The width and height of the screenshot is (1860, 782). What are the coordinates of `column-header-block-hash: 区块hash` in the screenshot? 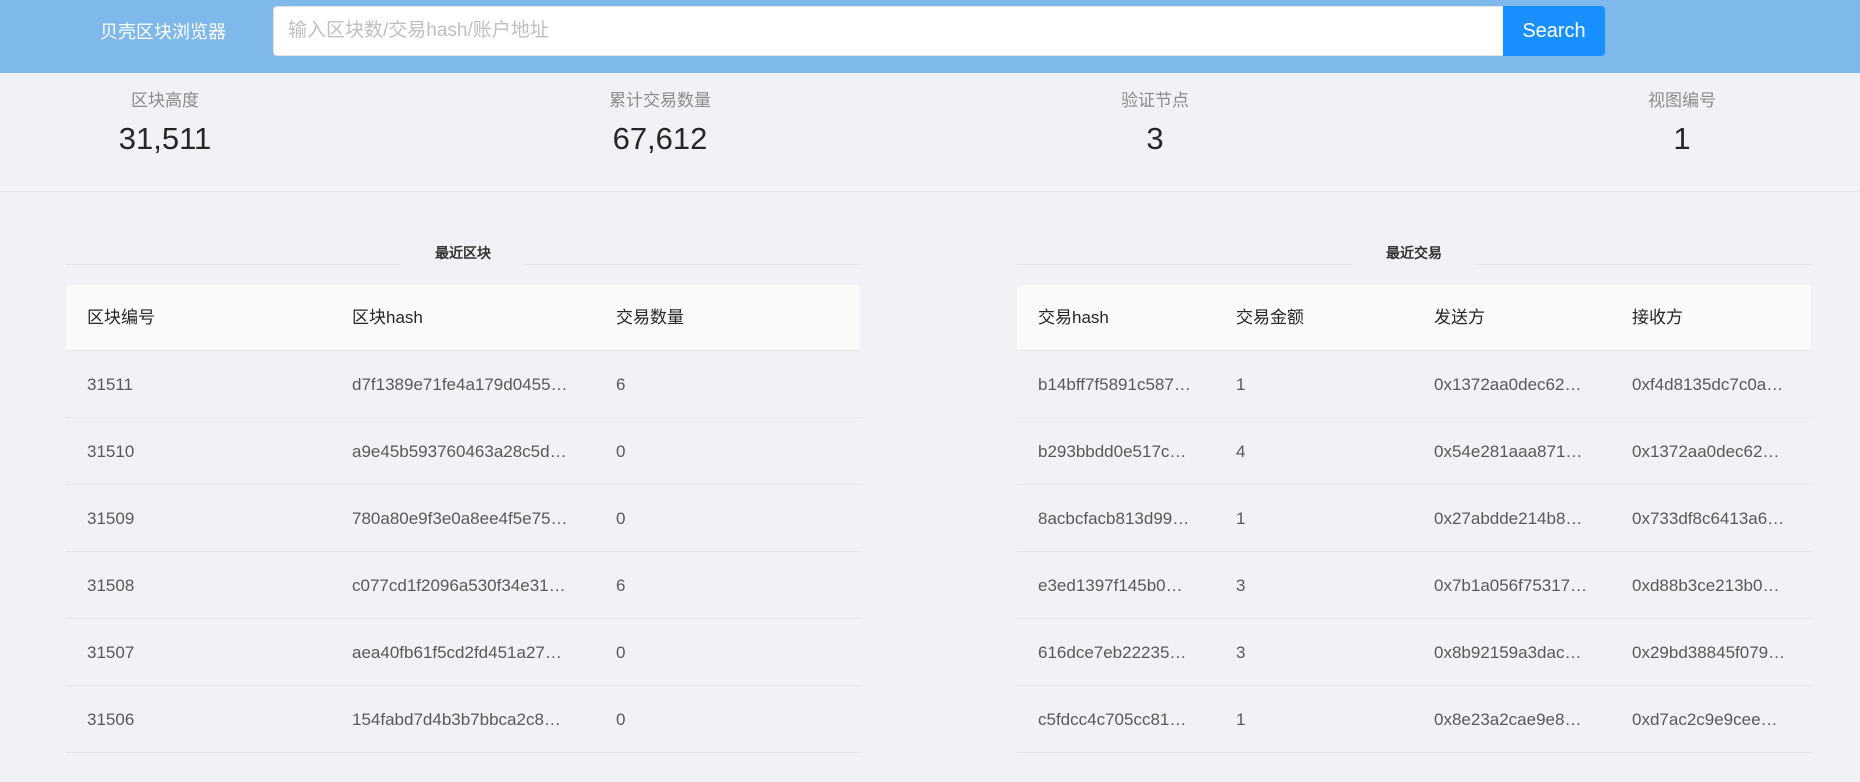 It's located at (387, 317).